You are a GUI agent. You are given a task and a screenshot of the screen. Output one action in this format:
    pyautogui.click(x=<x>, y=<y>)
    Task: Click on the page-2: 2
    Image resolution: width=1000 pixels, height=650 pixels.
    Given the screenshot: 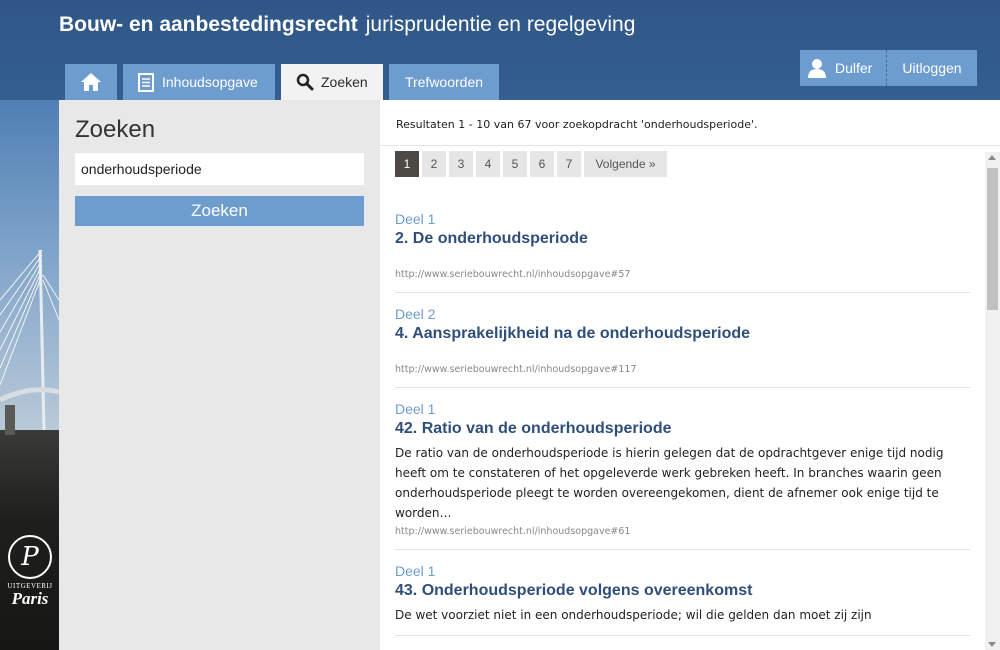 What is the action you would take?
    pyautogui.click(x=434, y=164)
    